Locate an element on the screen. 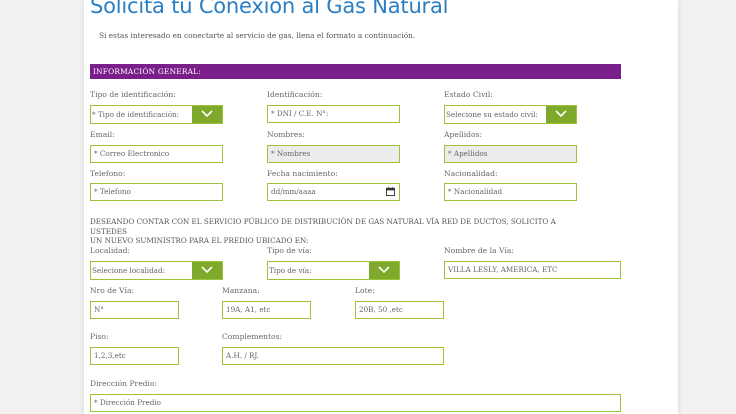  label-piso: Piso: is located at coordinates (99, 336).